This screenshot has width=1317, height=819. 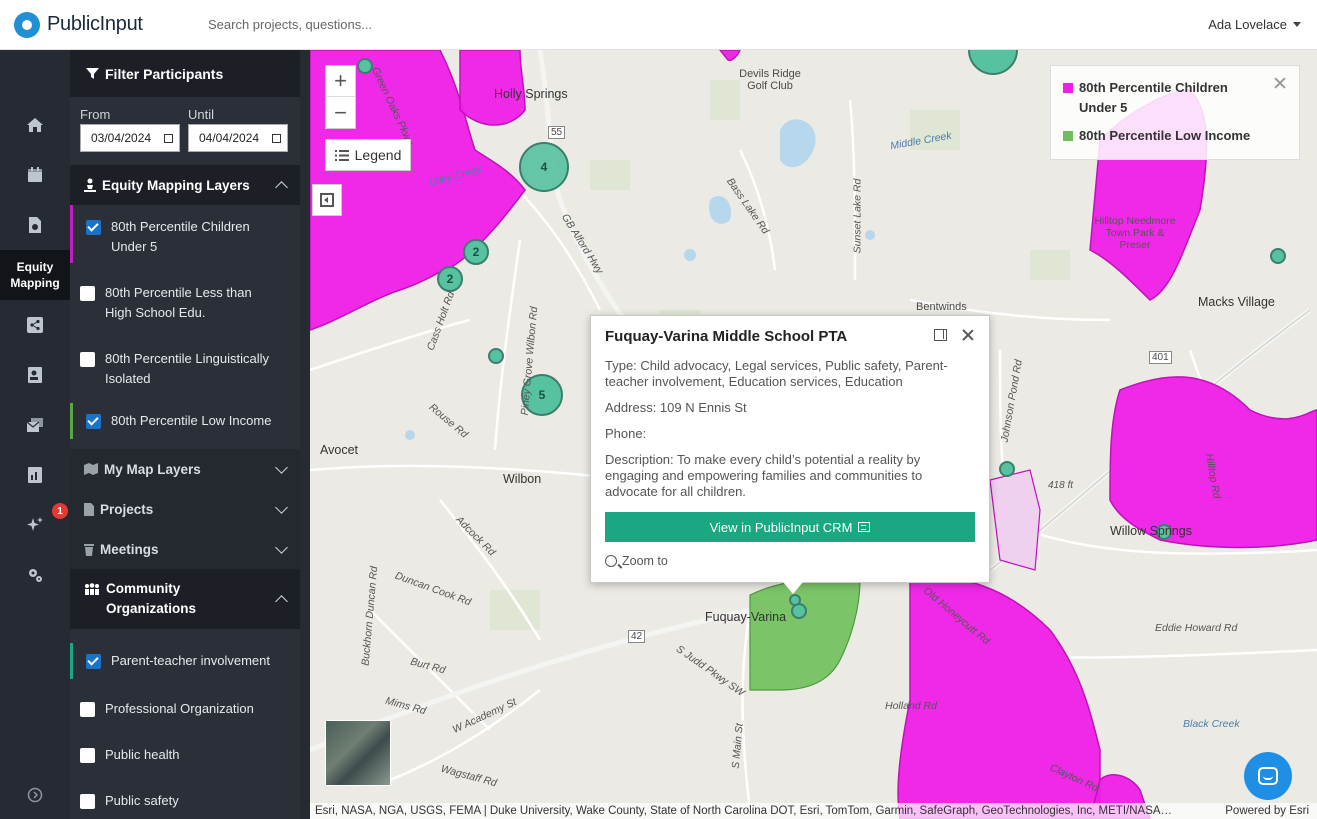 What do you see at coordinates (857, 216) in the screenshot?
I see `road-sunset-lake: Sunset Lake Rd` at bounding box center [857, 216].